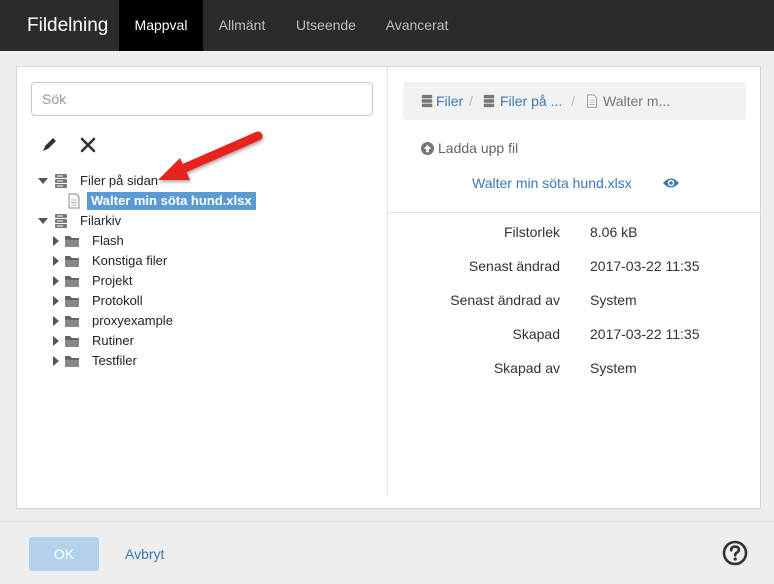  I want to click on tree-label: Filer på sidan, so click(119, 181).